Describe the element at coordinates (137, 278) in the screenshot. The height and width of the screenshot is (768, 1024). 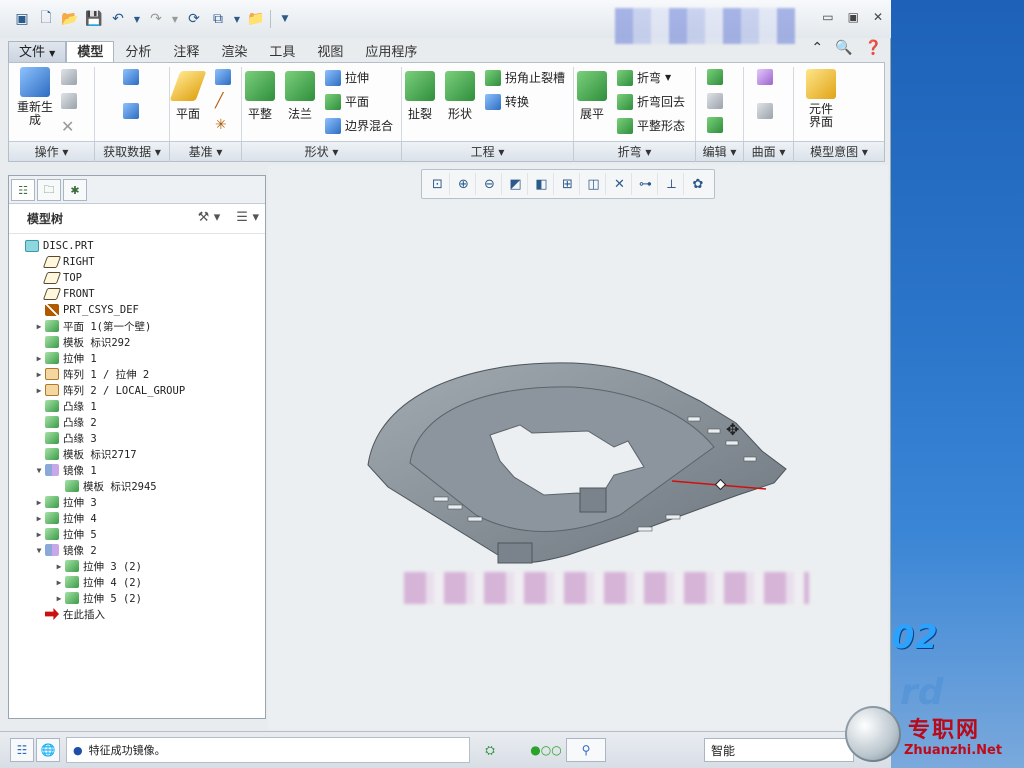
I see `tree-node: datum-plane-iconTOP` at that location.